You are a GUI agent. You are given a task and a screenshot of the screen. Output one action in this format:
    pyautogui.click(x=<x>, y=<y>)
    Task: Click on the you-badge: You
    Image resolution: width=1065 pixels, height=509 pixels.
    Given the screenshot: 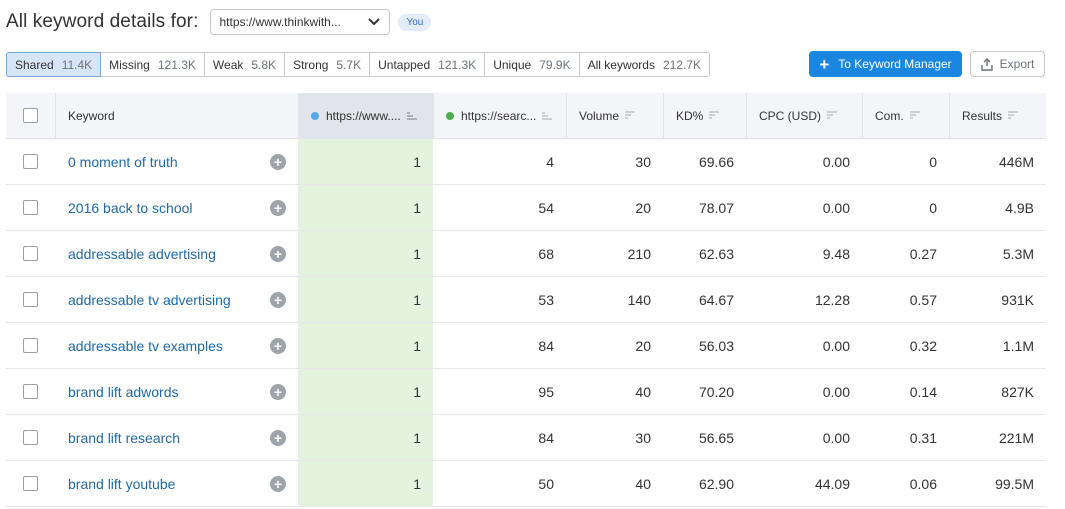 What is the action you would take?
    pyautogui.click(x=415, y=22)
    